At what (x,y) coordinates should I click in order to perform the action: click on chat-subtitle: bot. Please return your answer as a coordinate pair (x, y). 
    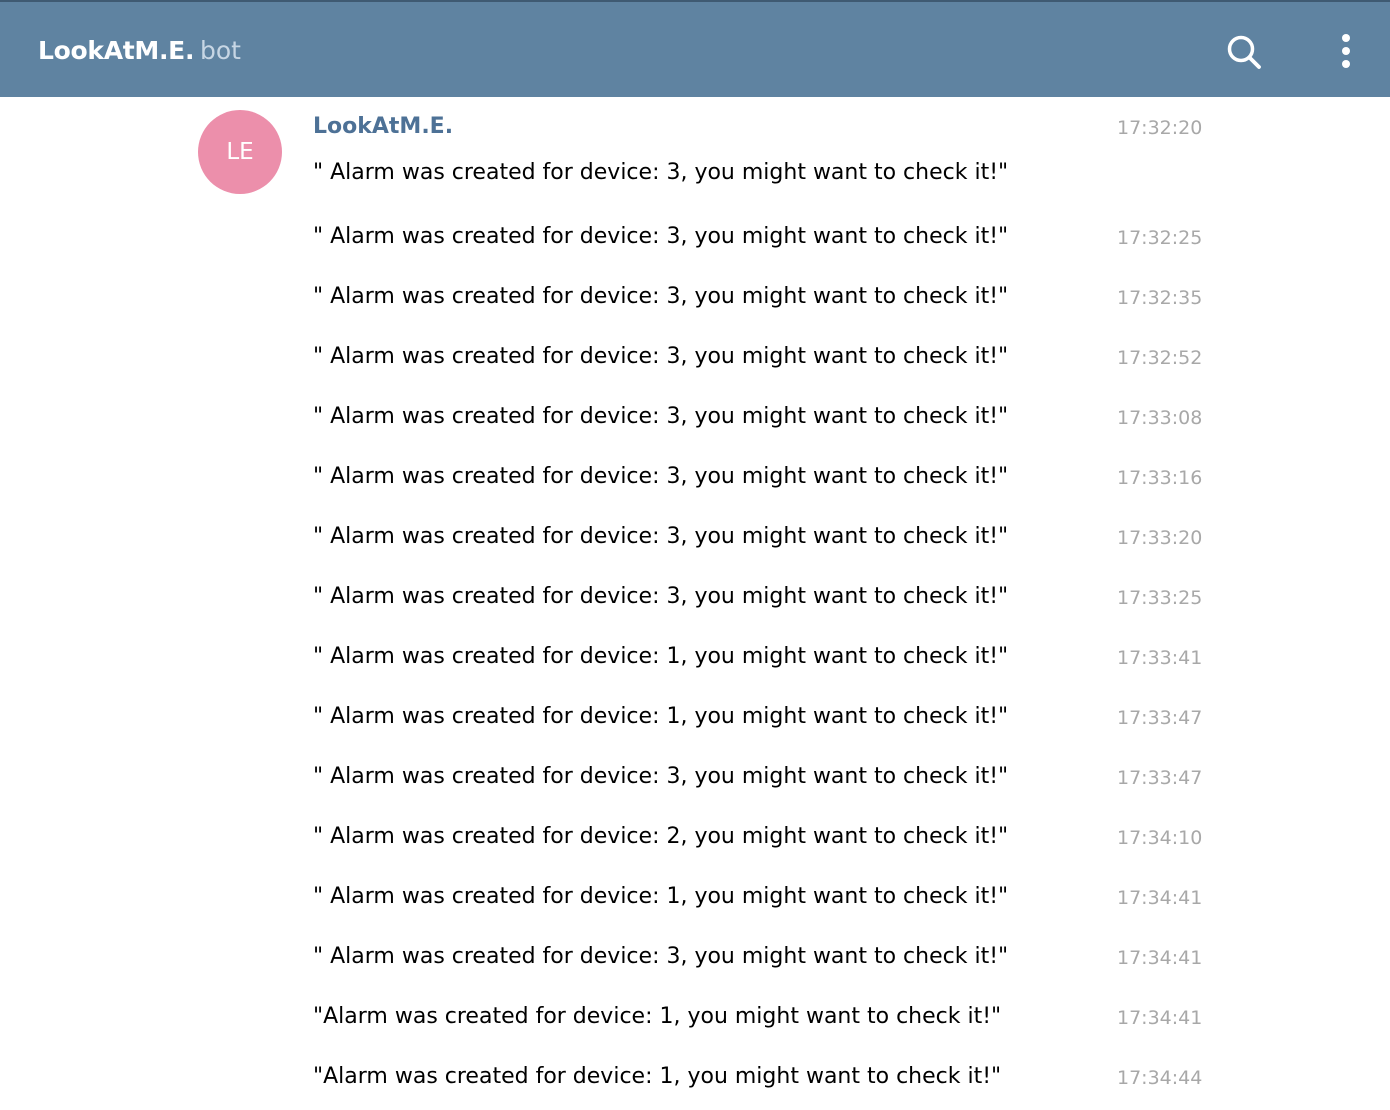
    Looking at the image, I should click on (220, 50).